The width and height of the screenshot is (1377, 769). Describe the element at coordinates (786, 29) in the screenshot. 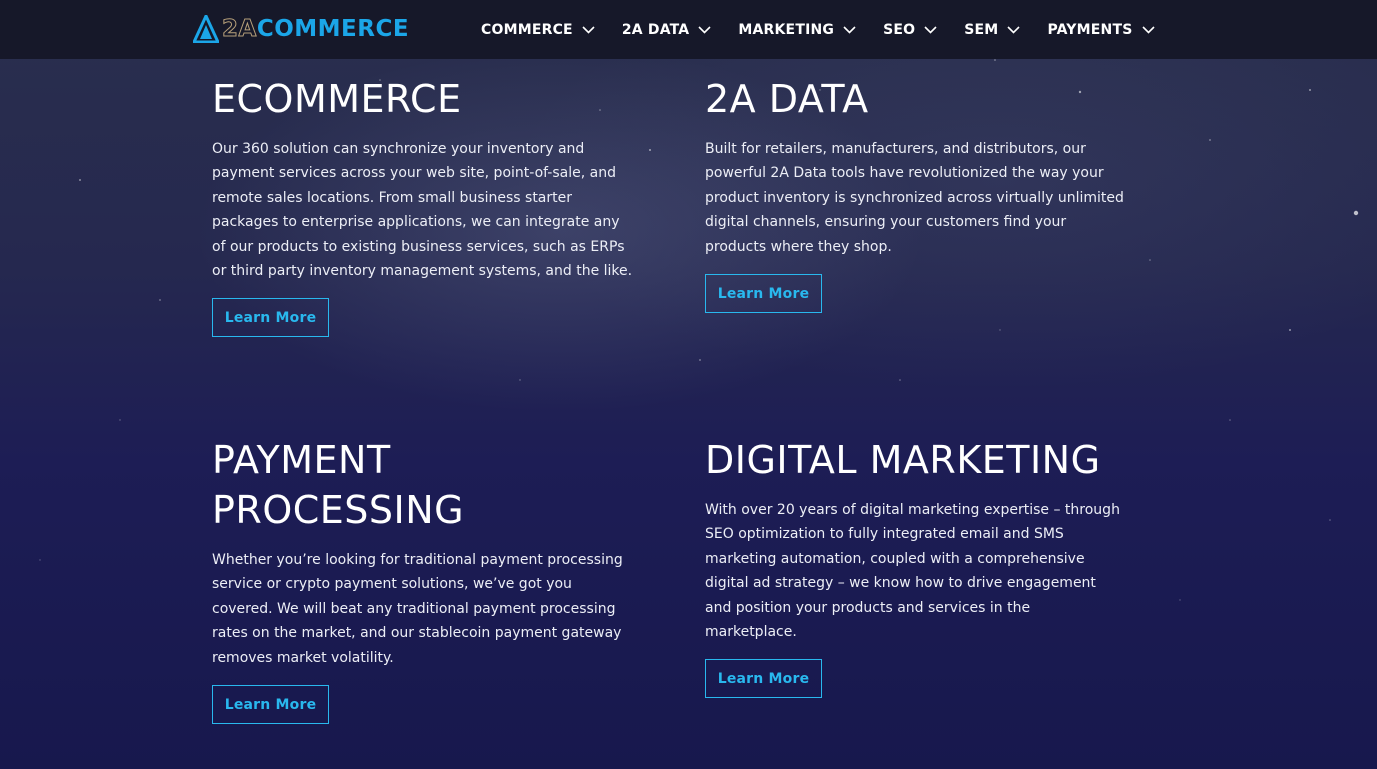

I see `nav-item-label: MARKETING` at that location.